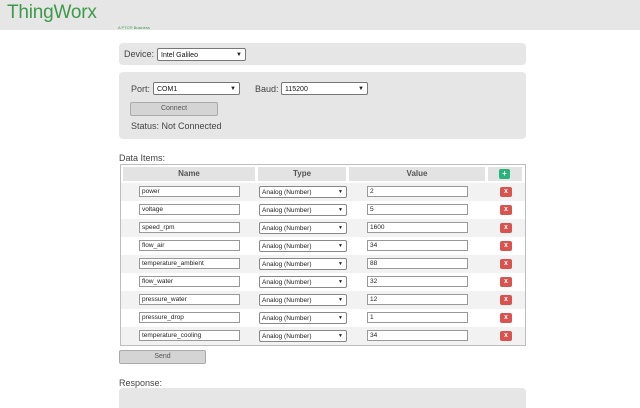  What do you see at coordinates (302, 174) in the screenshot?
I see `column-header-type: Type` at bounding box center [302, 174].